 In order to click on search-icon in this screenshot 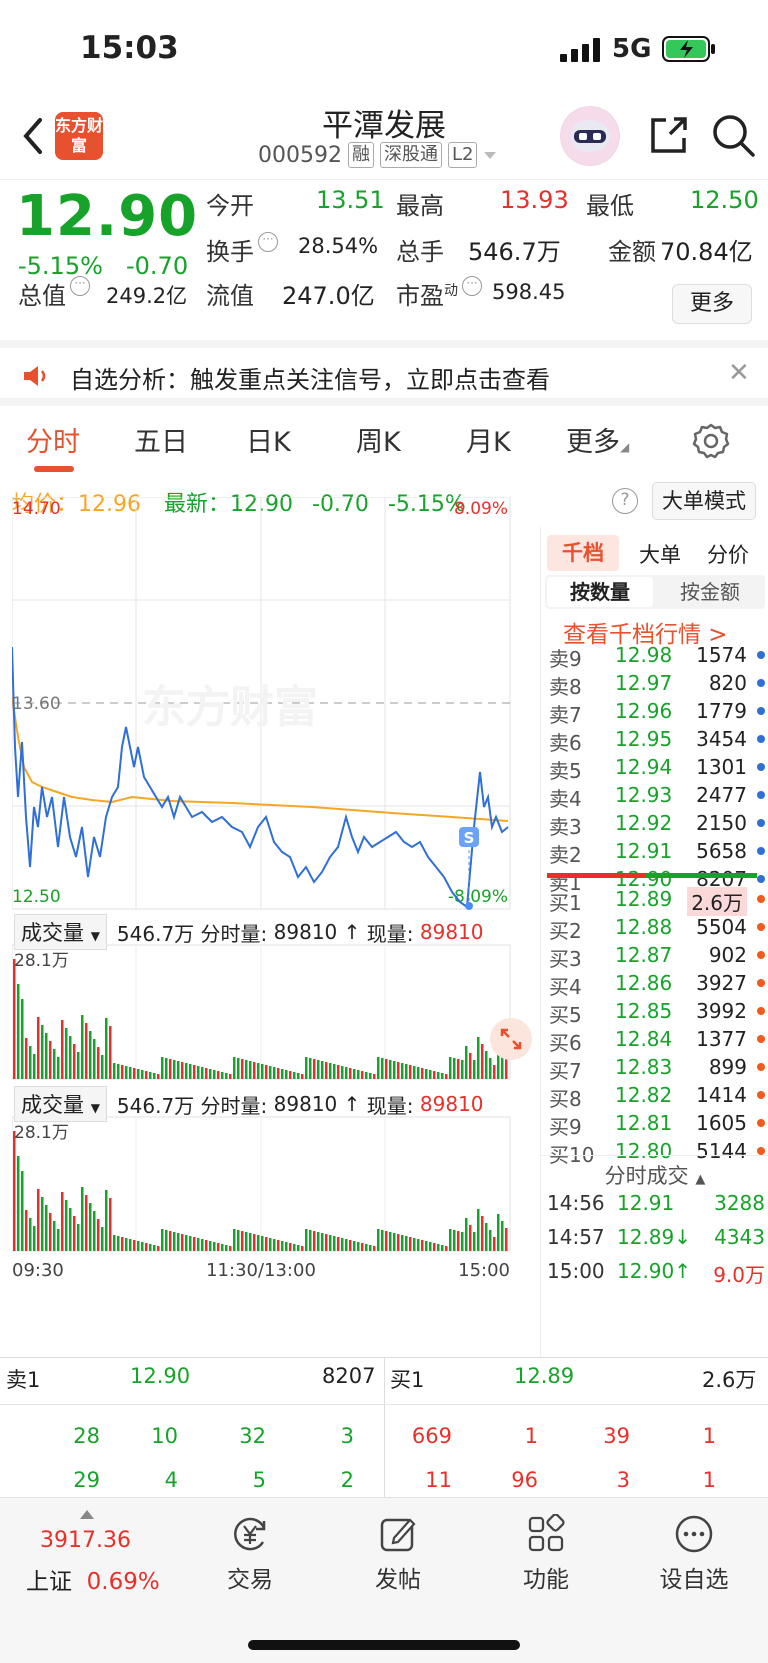, I will do `click(733, 135)`.